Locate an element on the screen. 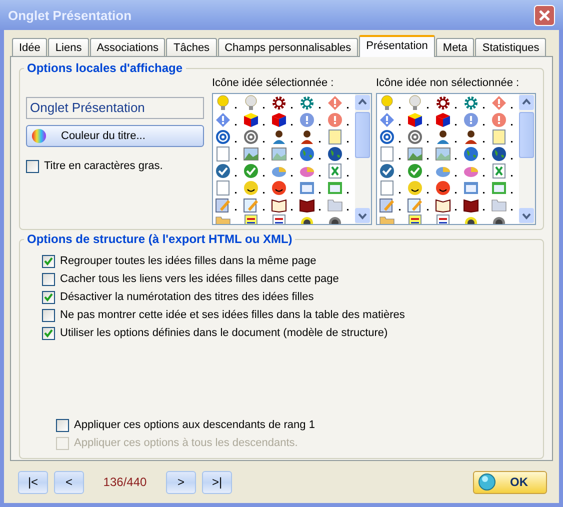 The width and height of the screenshot is (563, 507). checkbox-label: Regrouper toutes les idées filles dans la même page is located at coordinates (188, 261).